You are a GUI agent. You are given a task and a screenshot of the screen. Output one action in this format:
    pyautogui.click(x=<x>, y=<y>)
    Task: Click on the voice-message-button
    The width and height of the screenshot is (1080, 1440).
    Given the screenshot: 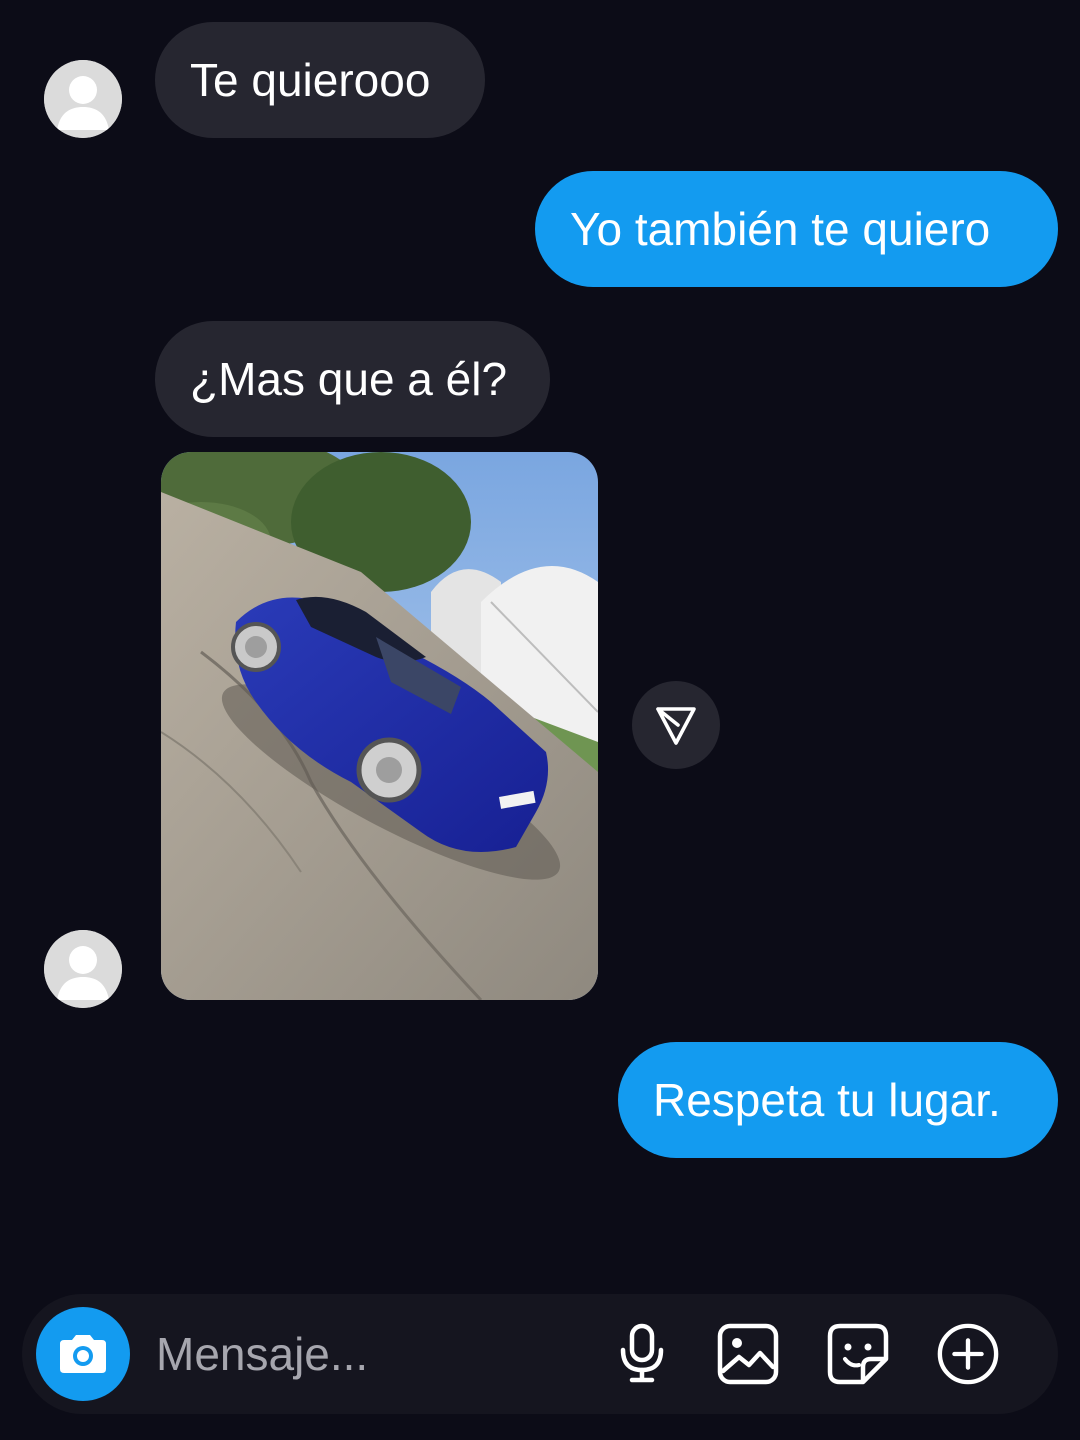 What is the action you would take?
    pyautogui.click(x=642, y=1354)
    